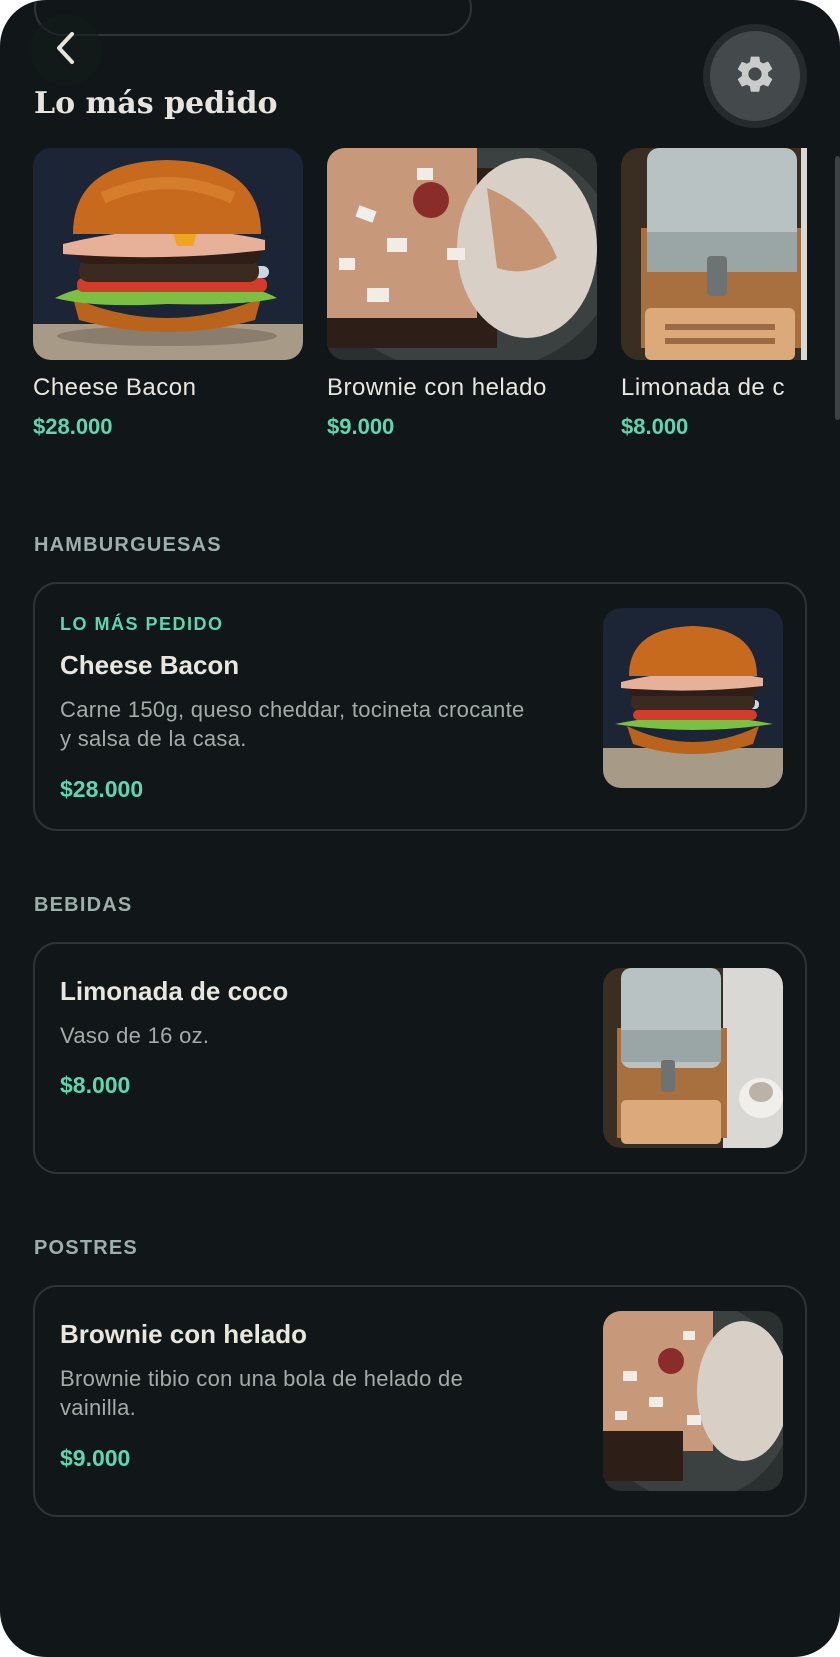  I want to click on scrollbar, so click(837, 288).